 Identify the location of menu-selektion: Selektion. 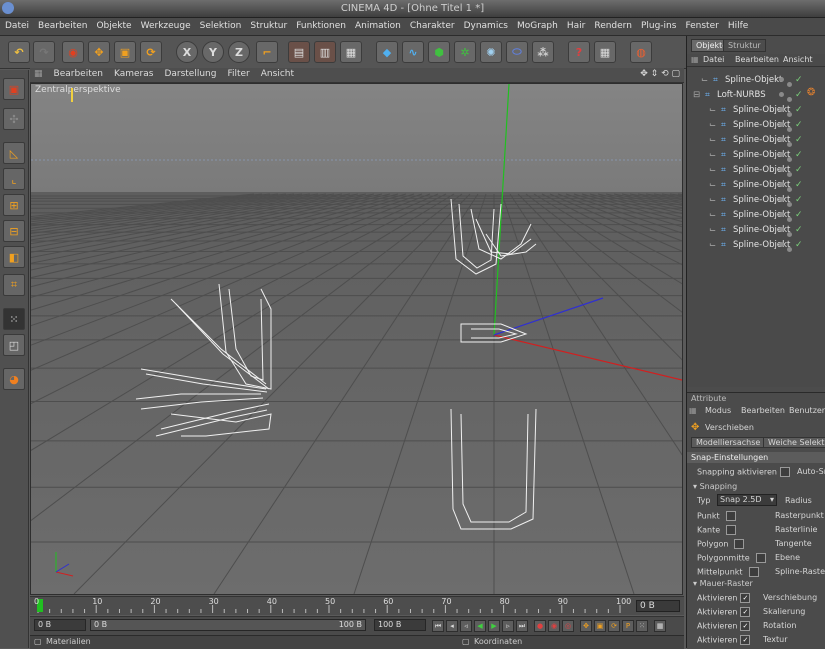
(220, 24).